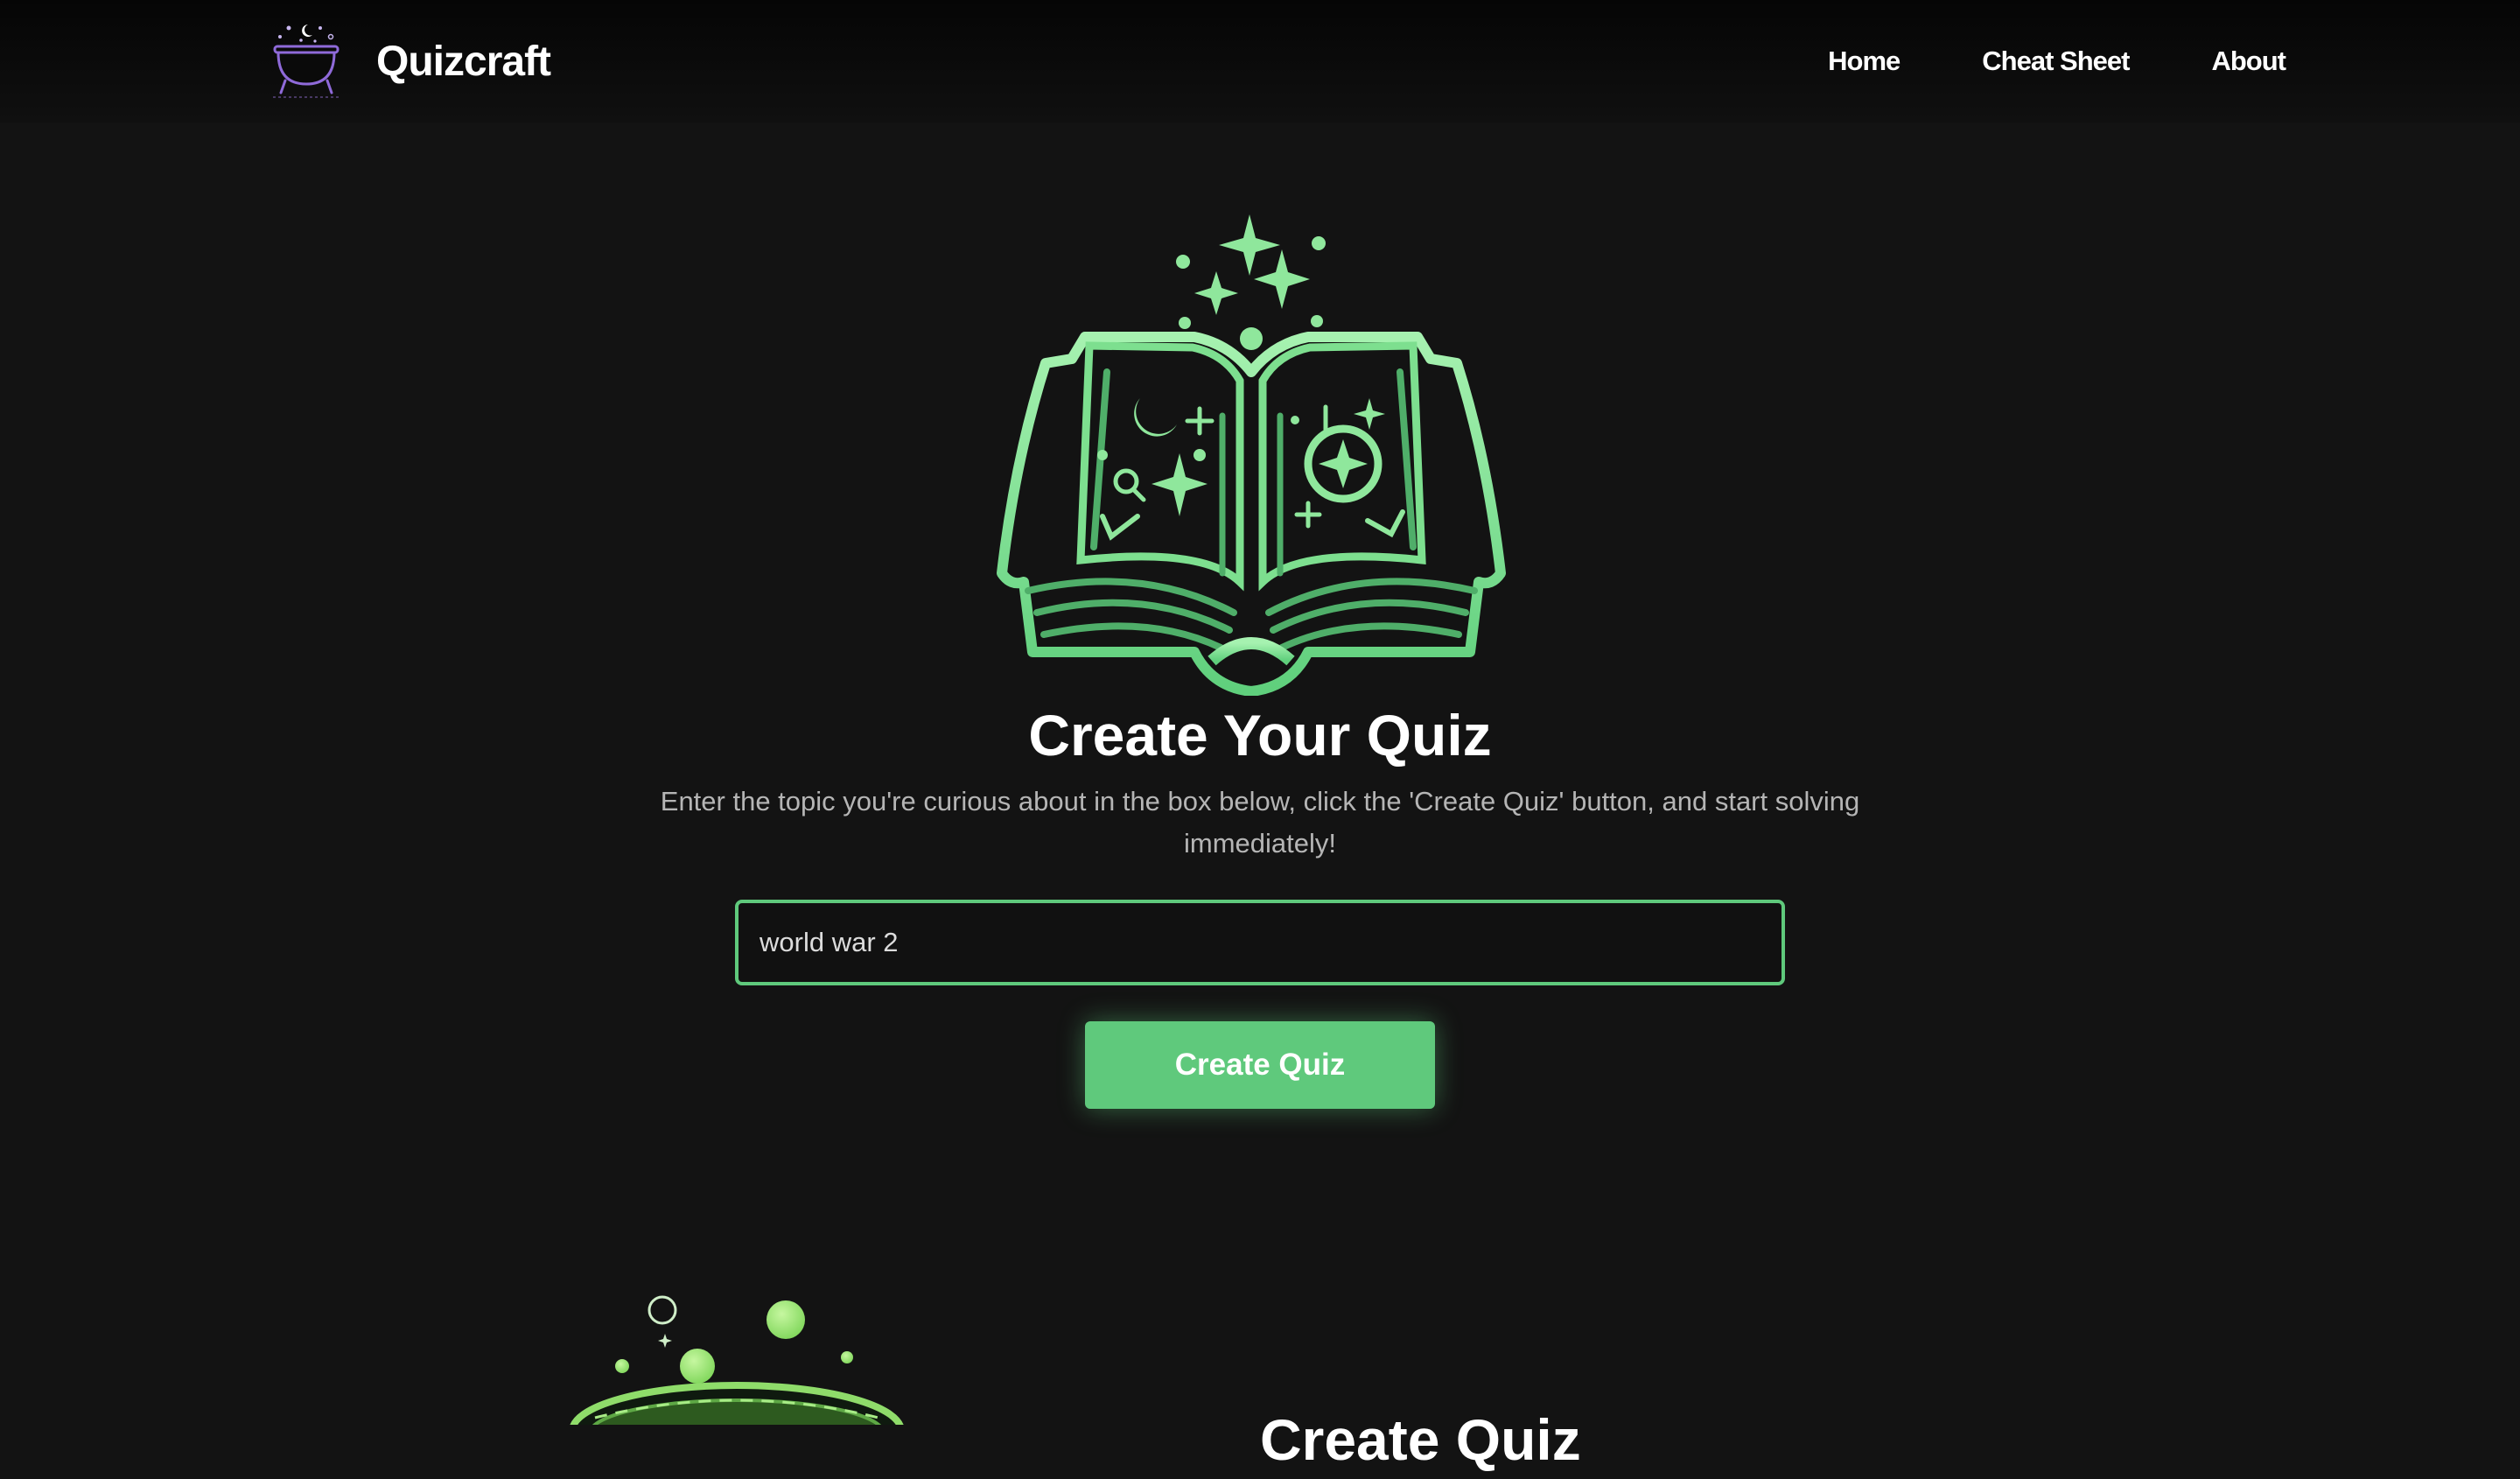 The height and width of the screenshot is (1479, 2520). I want to click on page-title: Create Your Quiz, so click(1260, 736).